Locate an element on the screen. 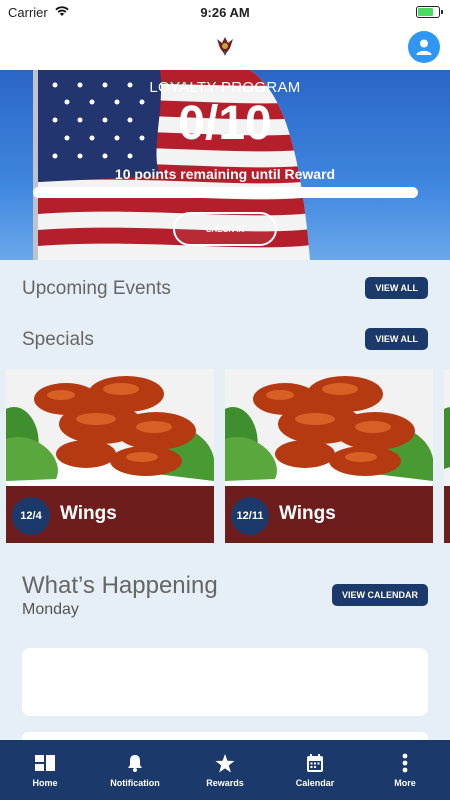 The height and width of the screenshot is (800, 450). upcoming-events-title: Upcoming Events is located at coordinates (96, 288).